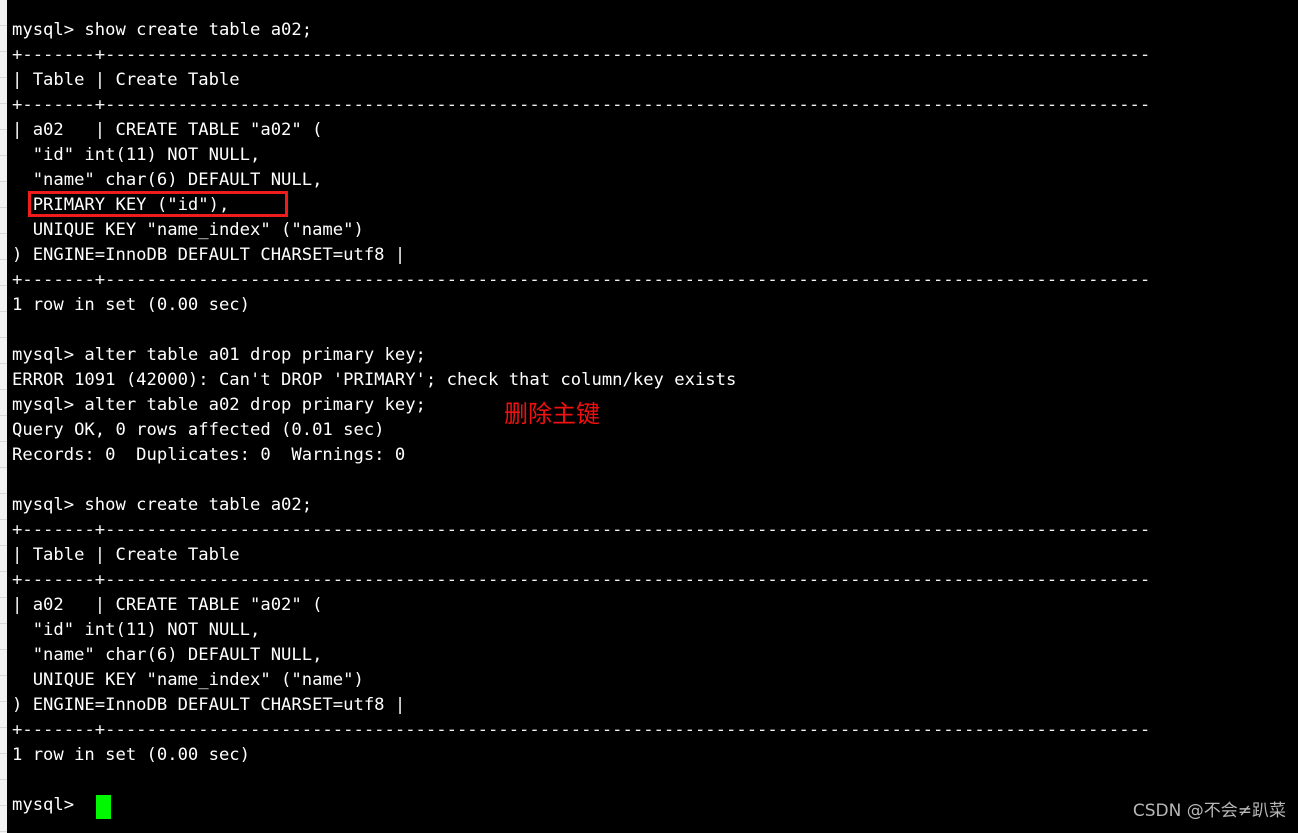  Describe the element at coordinates (209, 455) in the screenshot. I see `terminal-line: Records: 0 Duplicates: 0 Warnings: 0` at that location.